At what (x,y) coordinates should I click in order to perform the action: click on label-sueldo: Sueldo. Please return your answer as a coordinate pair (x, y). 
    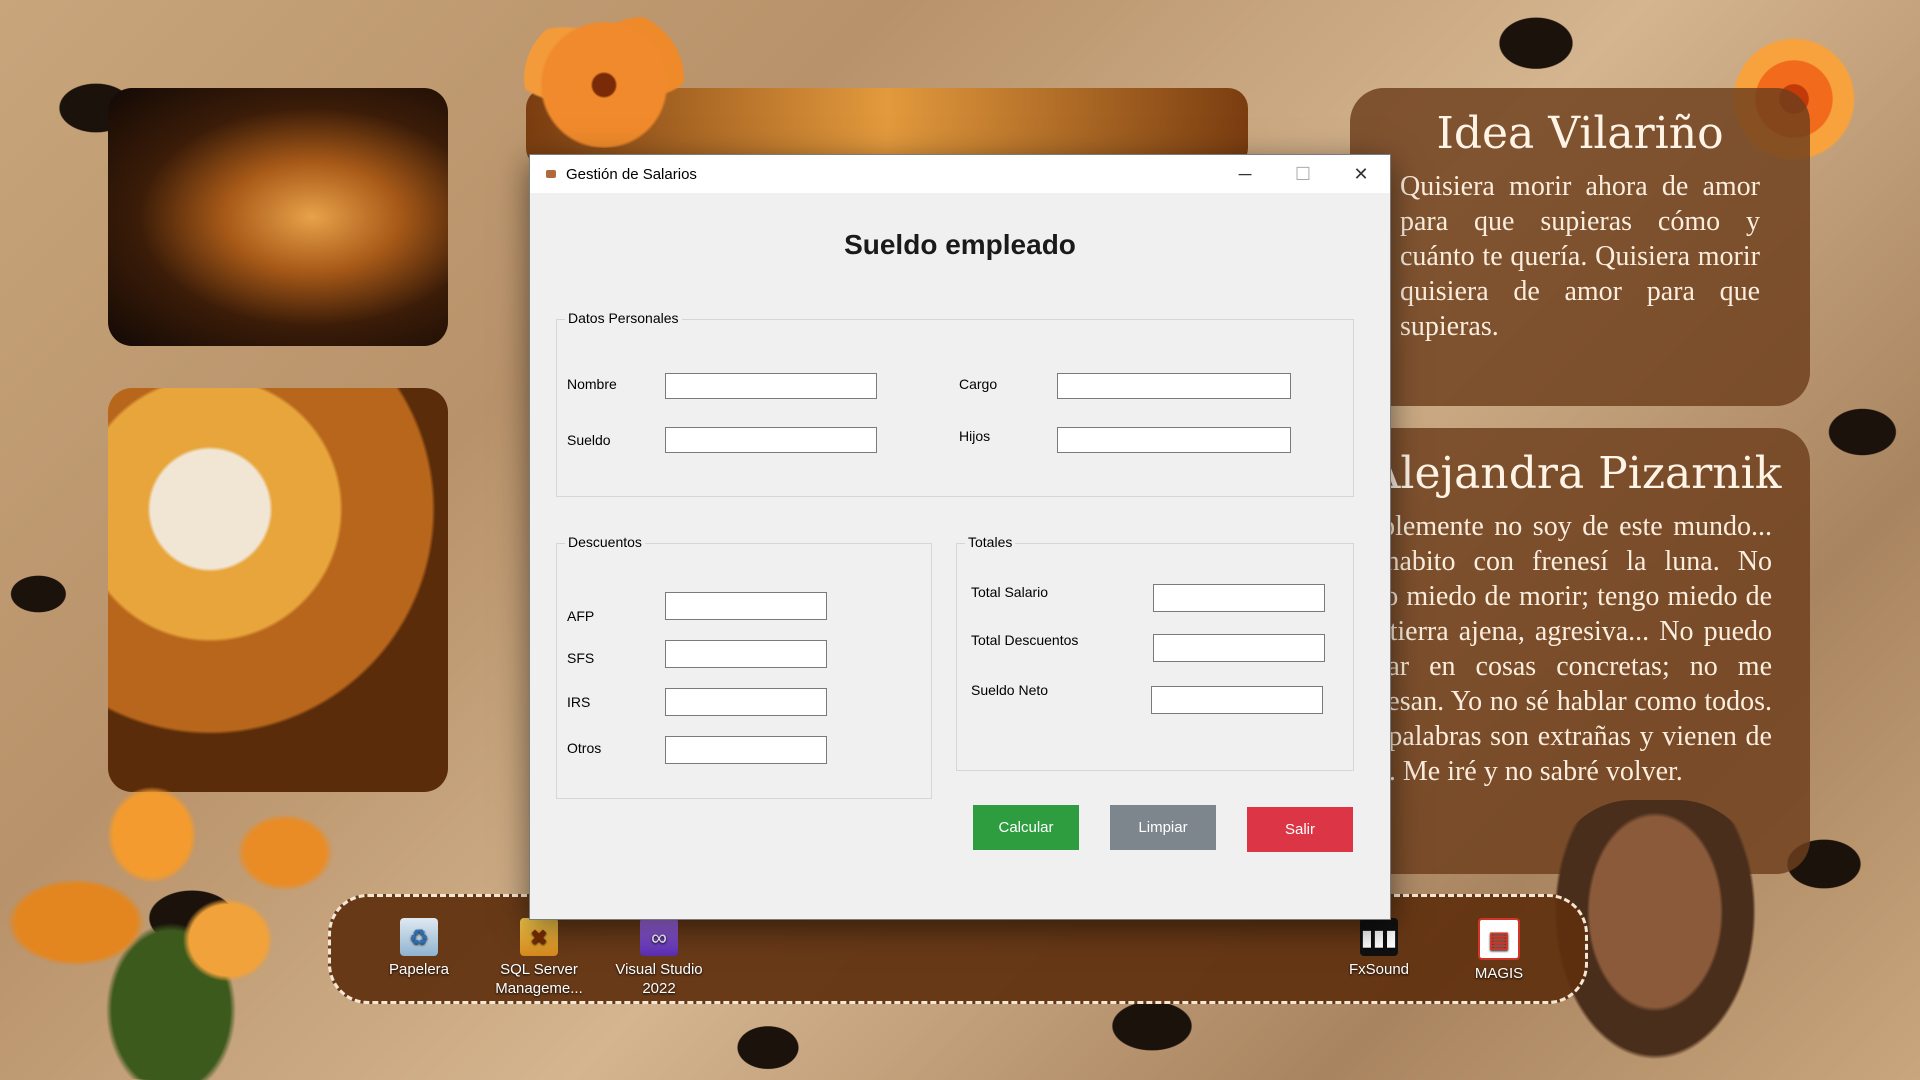
    Looking at the image, I should click on (589, 440).